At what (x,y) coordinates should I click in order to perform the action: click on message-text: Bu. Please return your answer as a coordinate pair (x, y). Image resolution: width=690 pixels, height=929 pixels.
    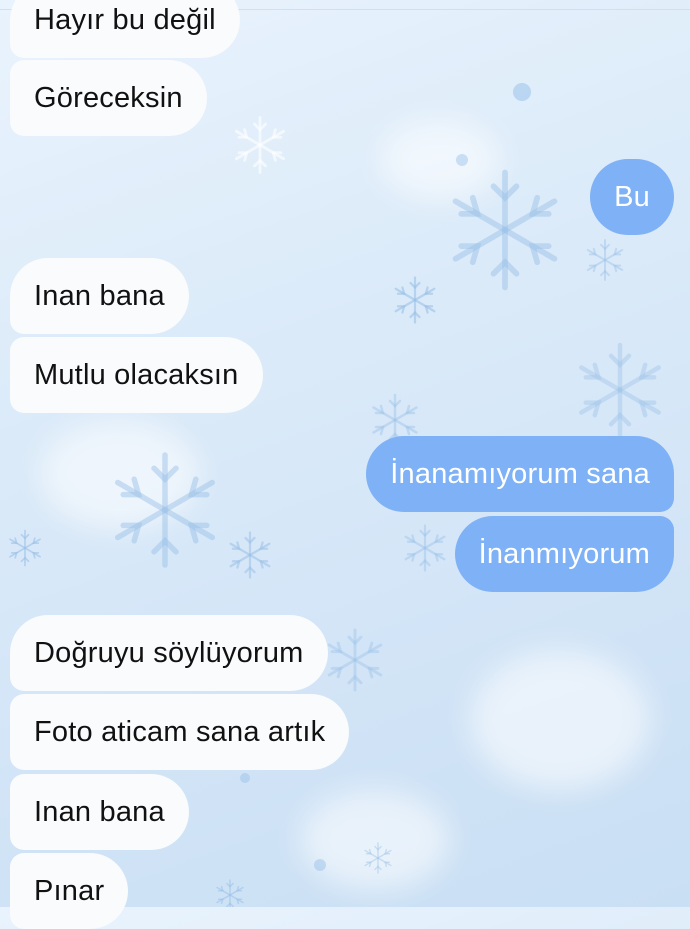
    Looking at the image, I should click on (632, 196).